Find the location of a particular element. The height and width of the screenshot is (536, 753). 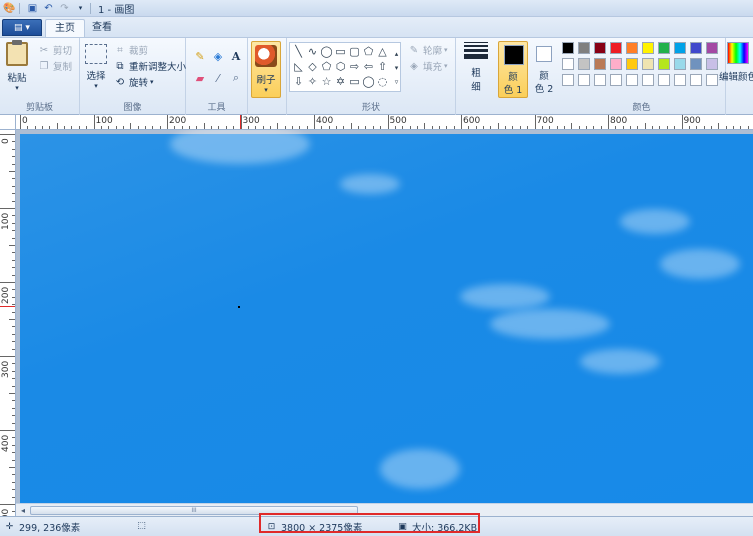

callout-oval-shape-icon: ◯ is located at coordinates (368, 81).